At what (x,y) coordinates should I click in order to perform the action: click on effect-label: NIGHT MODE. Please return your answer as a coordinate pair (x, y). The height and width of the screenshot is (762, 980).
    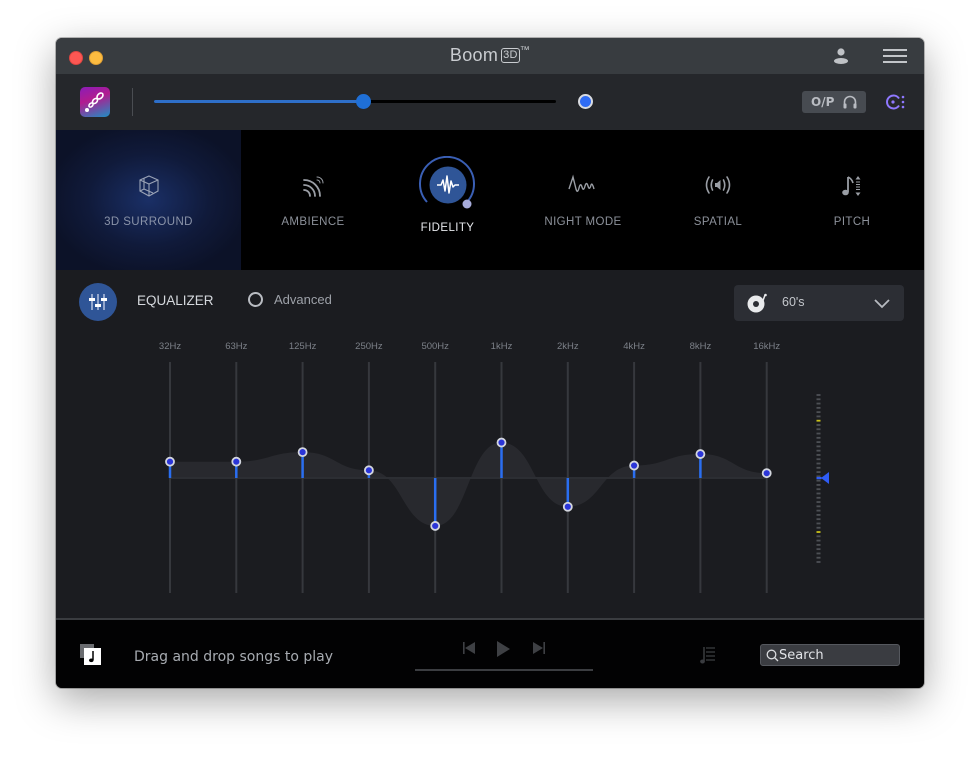
    Looking at the image, I should click on (583, 222).